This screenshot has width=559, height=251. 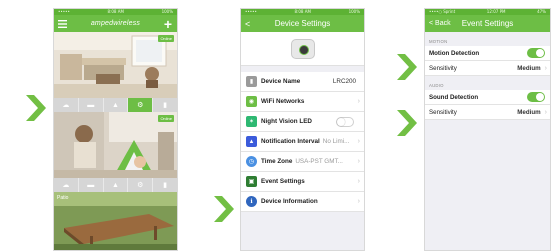 I want to click on night-vision-icon: ✶, so click(x=251, y=121).